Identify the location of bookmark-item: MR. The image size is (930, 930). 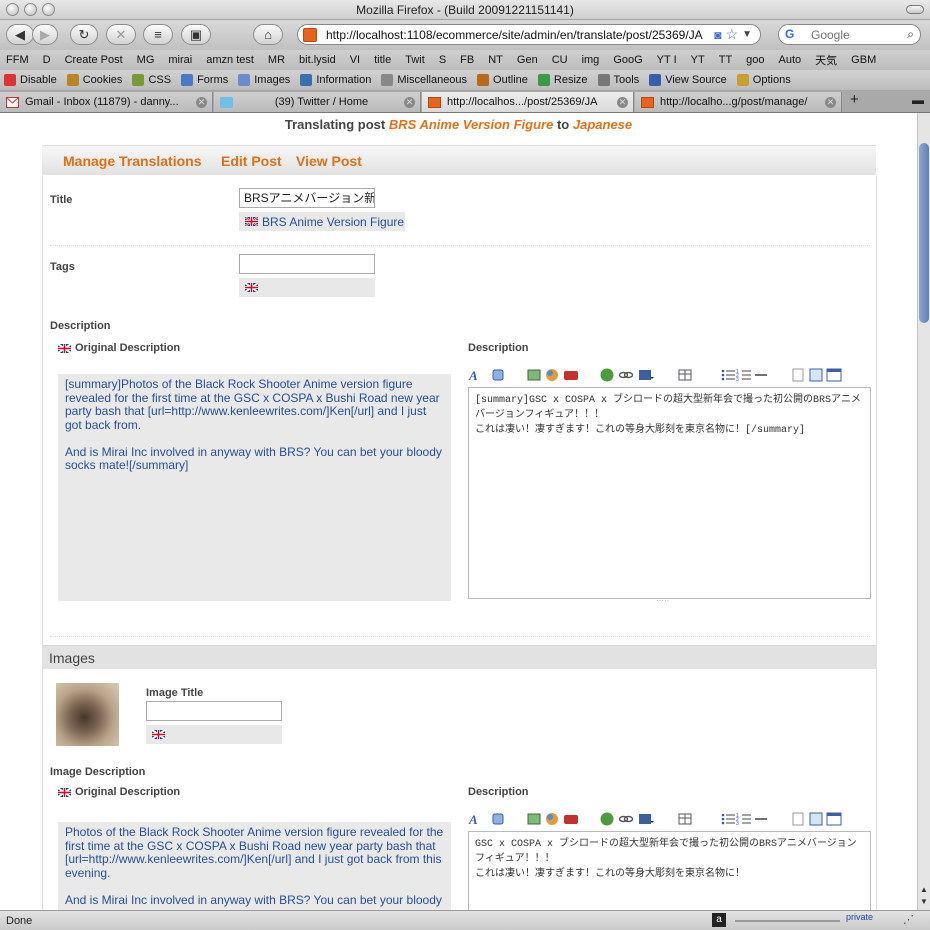
(276, 60).